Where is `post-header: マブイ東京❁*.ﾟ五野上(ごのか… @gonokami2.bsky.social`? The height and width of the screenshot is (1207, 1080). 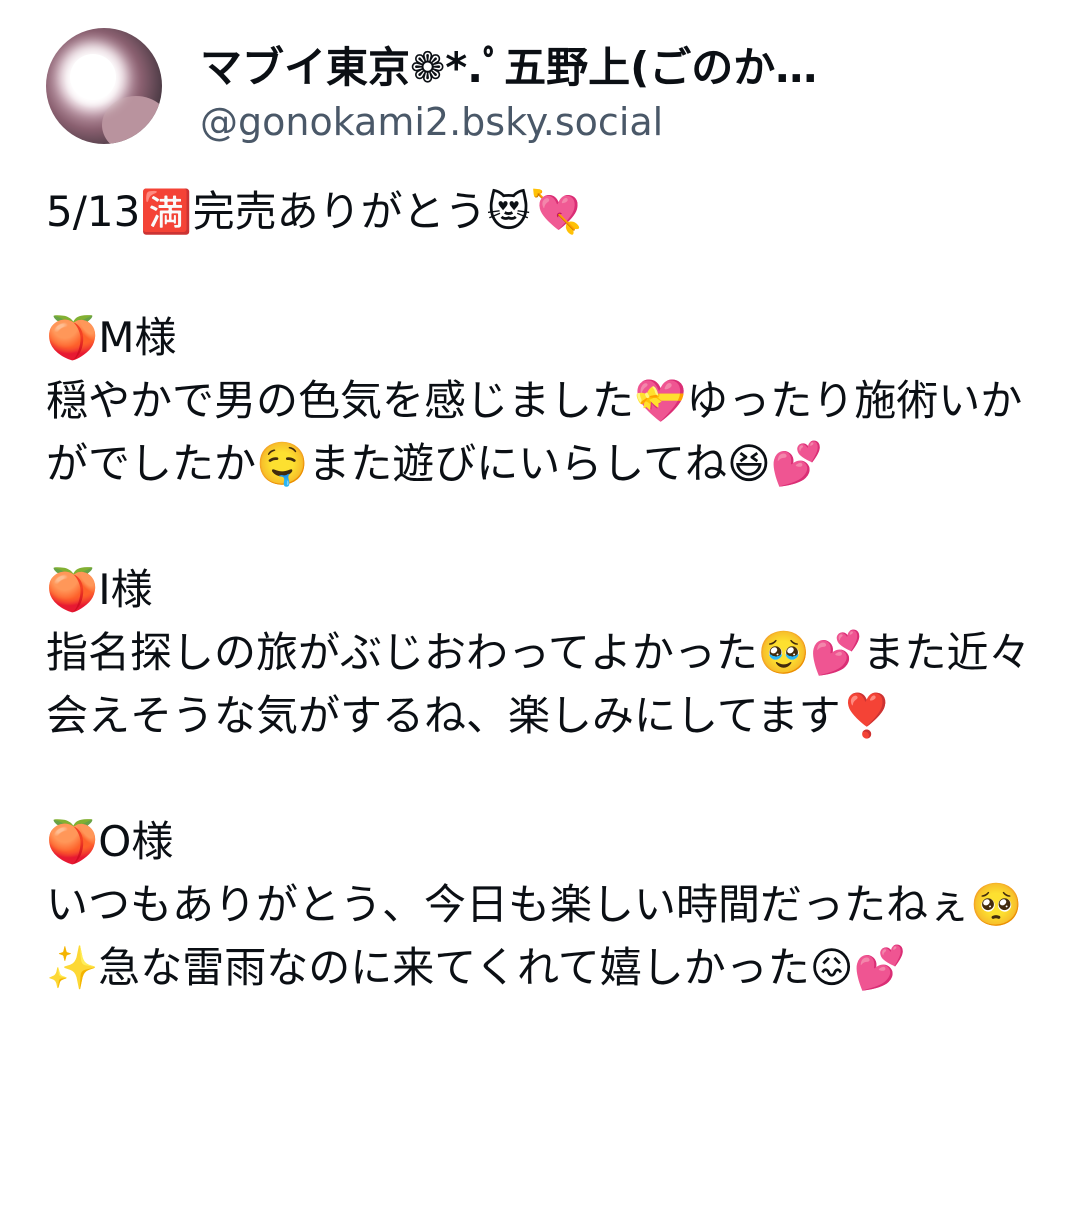
post-header: マブイ東京❁*.ﾟ五野上(ごのか… @gonokami2.bsky.social is located at coordinates (546, 88).